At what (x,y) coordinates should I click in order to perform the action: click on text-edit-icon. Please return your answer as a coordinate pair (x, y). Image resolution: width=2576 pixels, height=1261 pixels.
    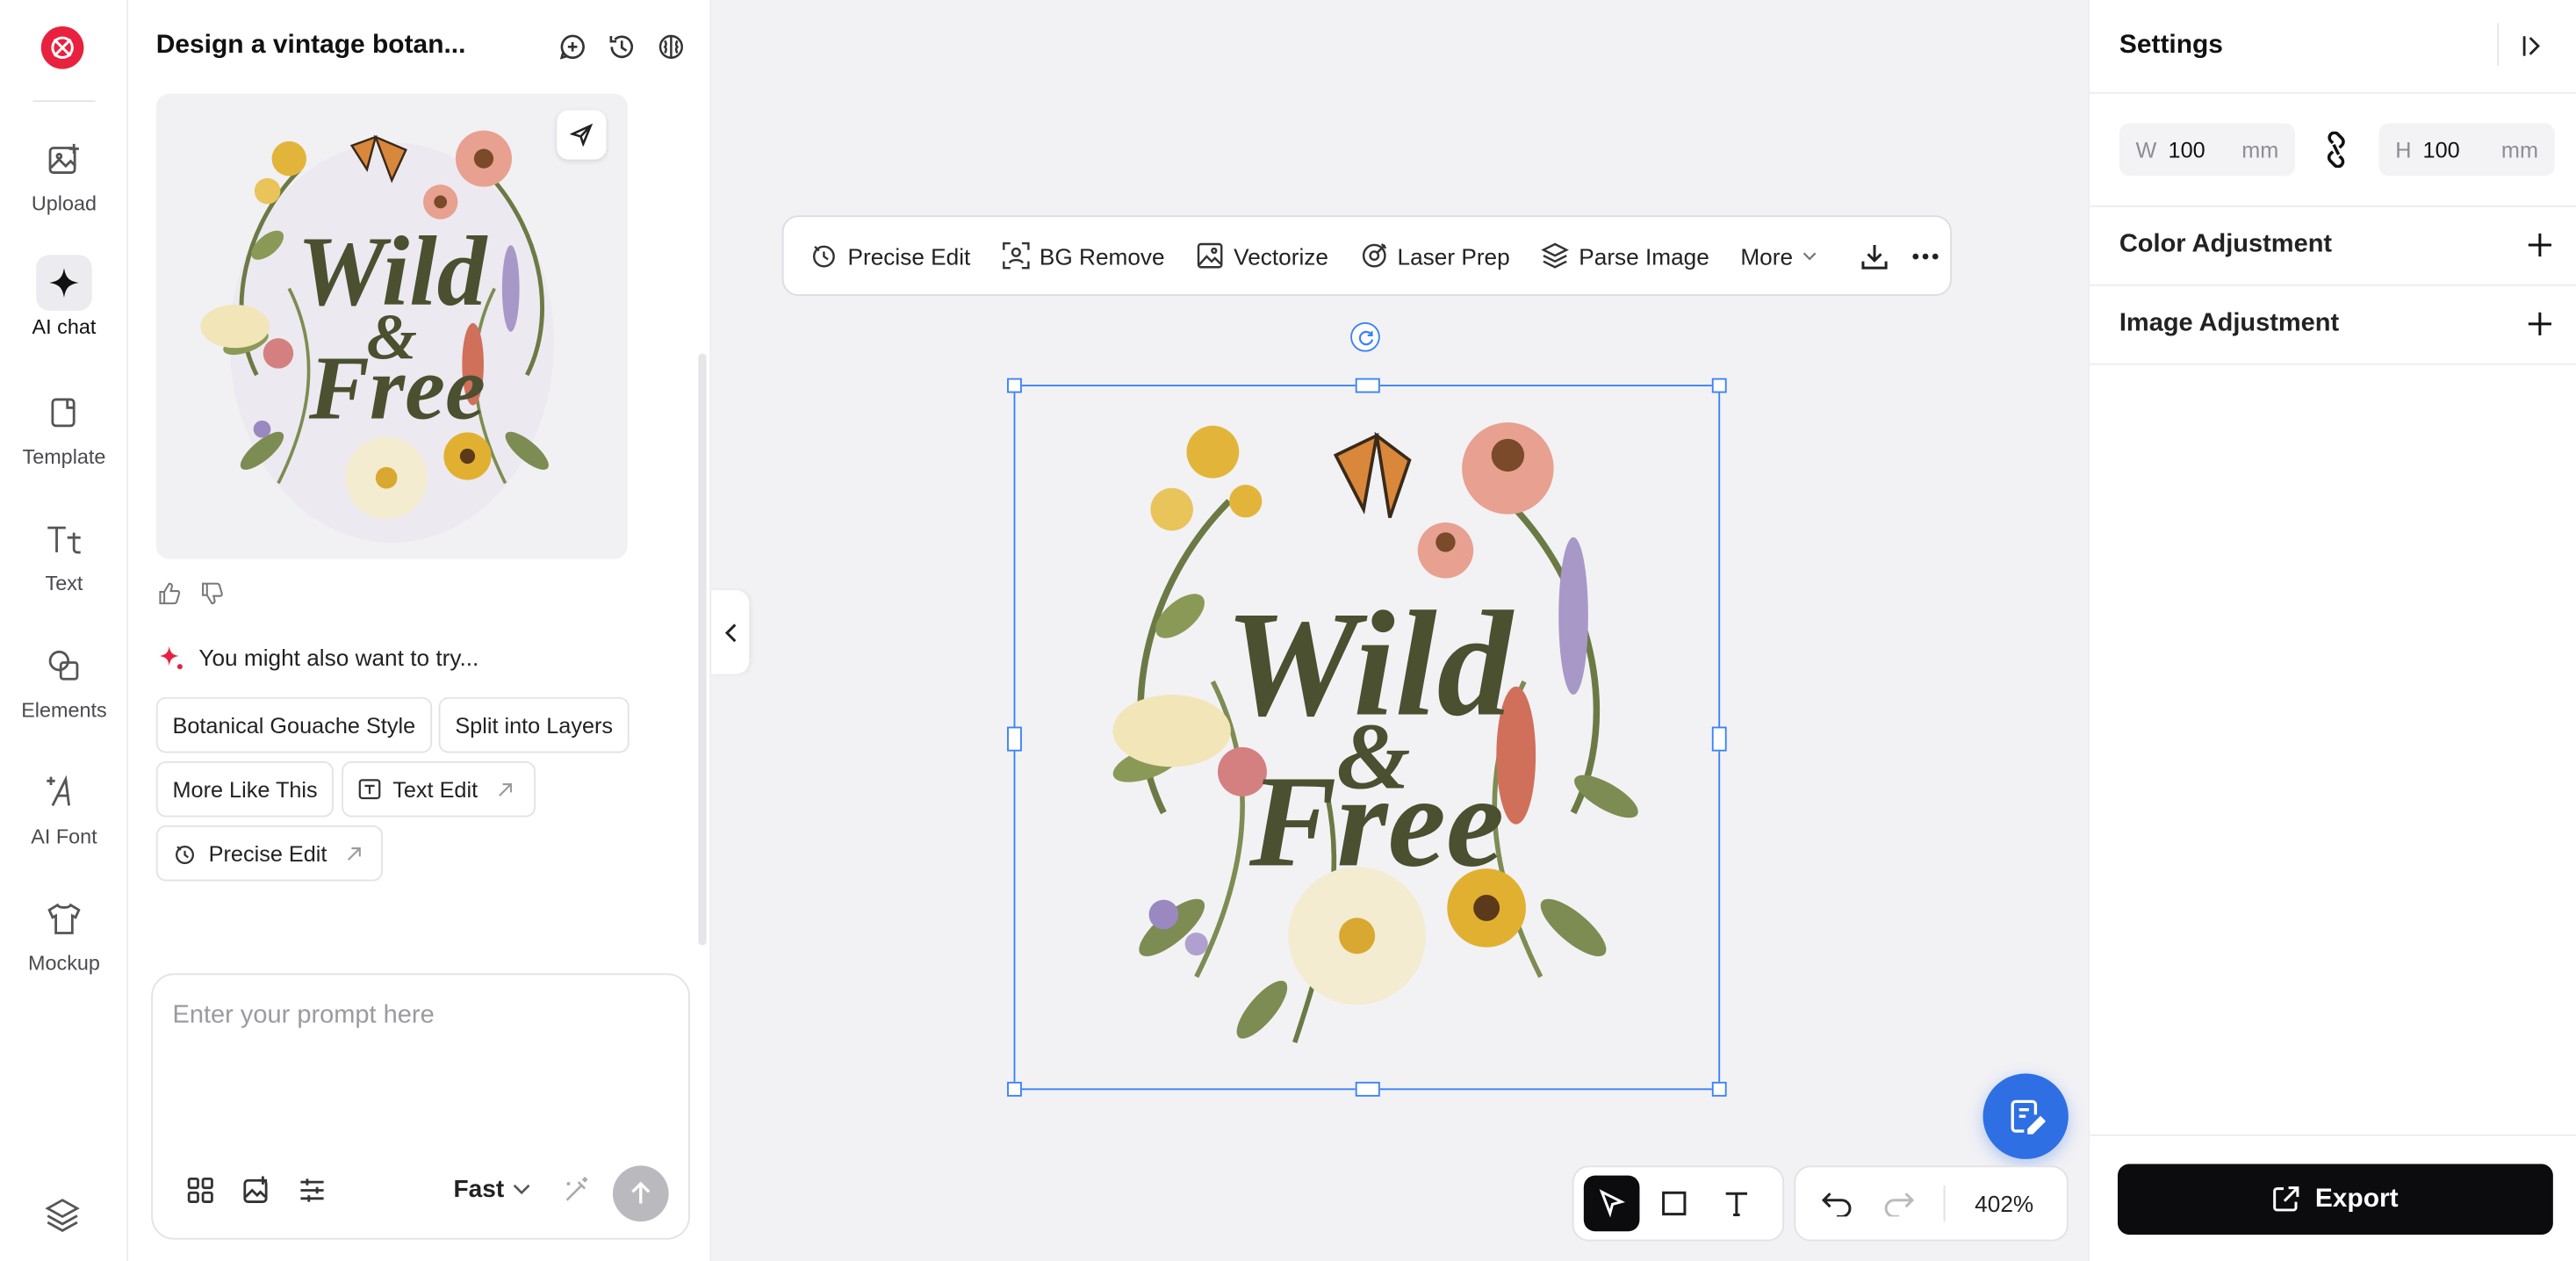
    Looking at the image, I should click on (369, 789).